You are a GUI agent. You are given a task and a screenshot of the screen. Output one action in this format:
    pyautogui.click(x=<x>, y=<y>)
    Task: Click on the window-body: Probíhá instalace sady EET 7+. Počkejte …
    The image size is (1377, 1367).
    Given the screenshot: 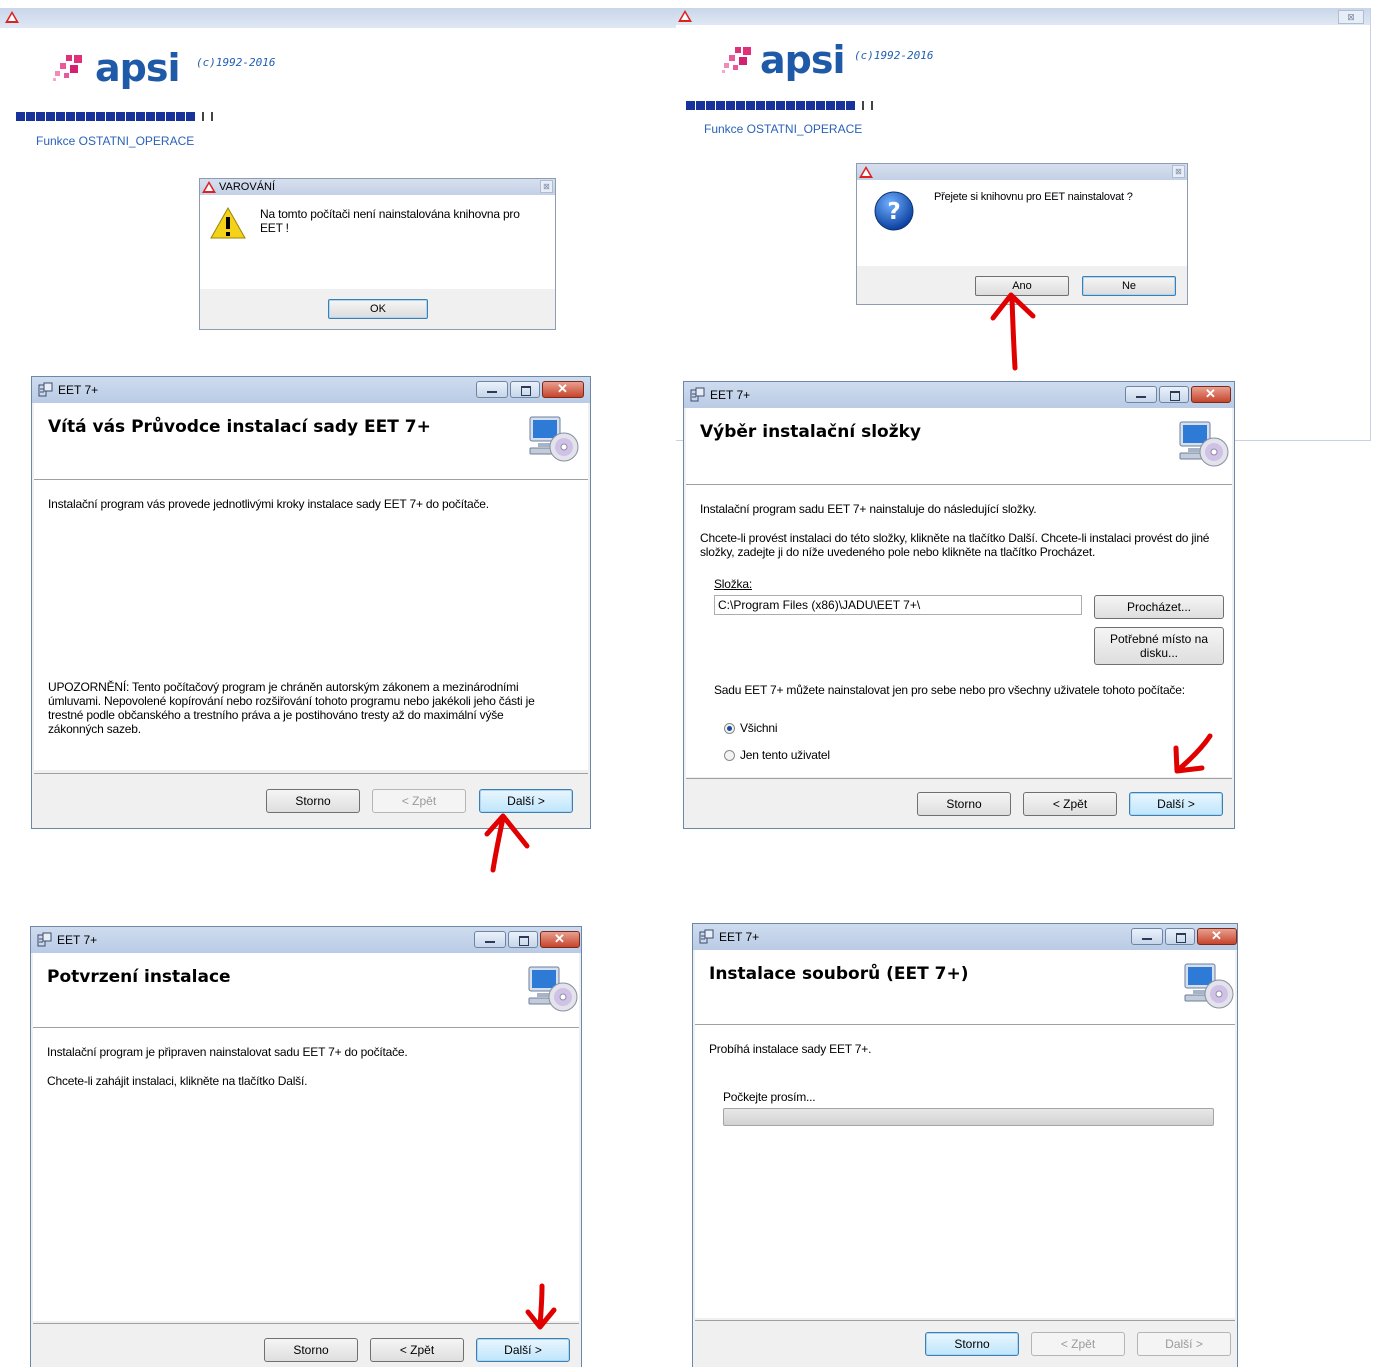 What is the action you would take?
    pyautogui.click(x=965, y=1171)
    